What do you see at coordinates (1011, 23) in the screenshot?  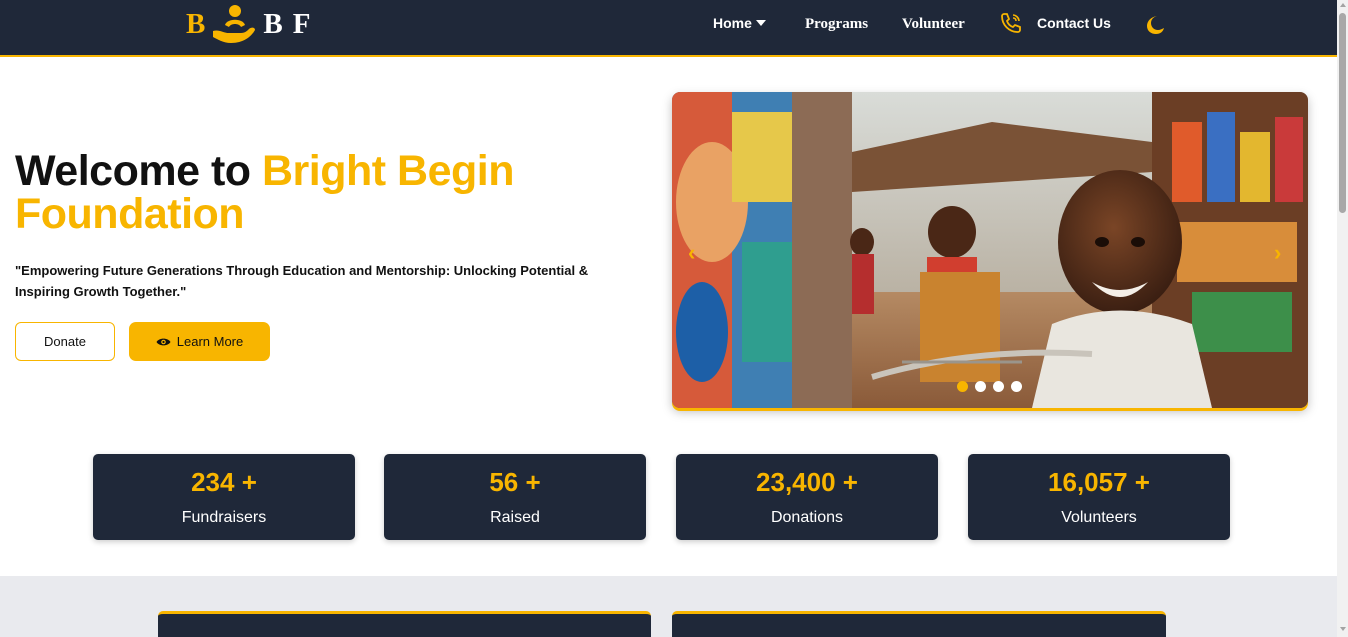 I see `phone-icon` at bounding box center [1011, 23].